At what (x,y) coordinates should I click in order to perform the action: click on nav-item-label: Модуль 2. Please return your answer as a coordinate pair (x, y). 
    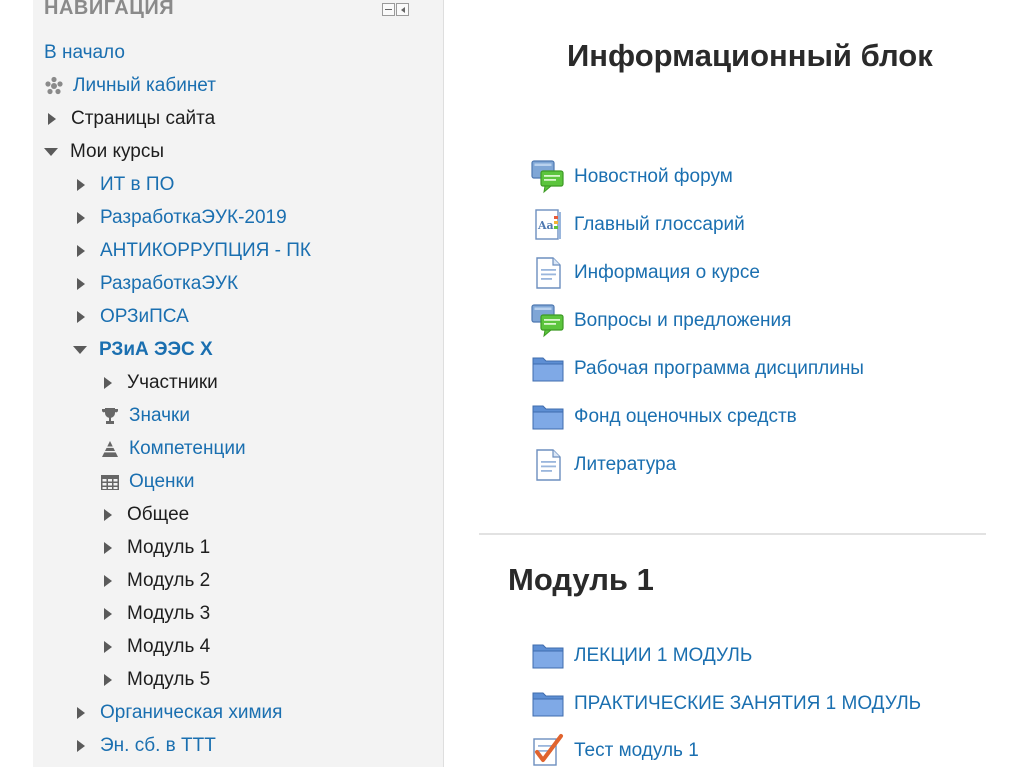
    Looking at the image, I should click on (169, 580).